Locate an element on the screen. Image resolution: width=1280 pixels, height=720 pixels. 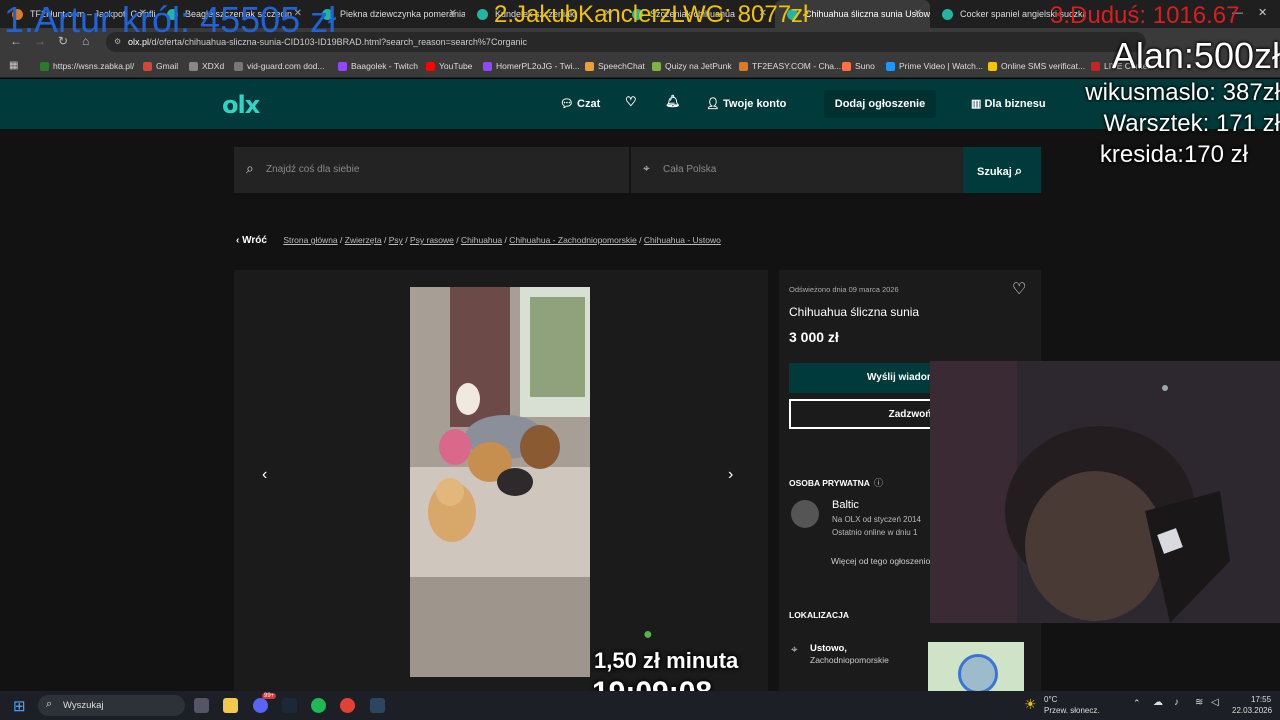
chrome-icon is located at coordinates (347, 705).